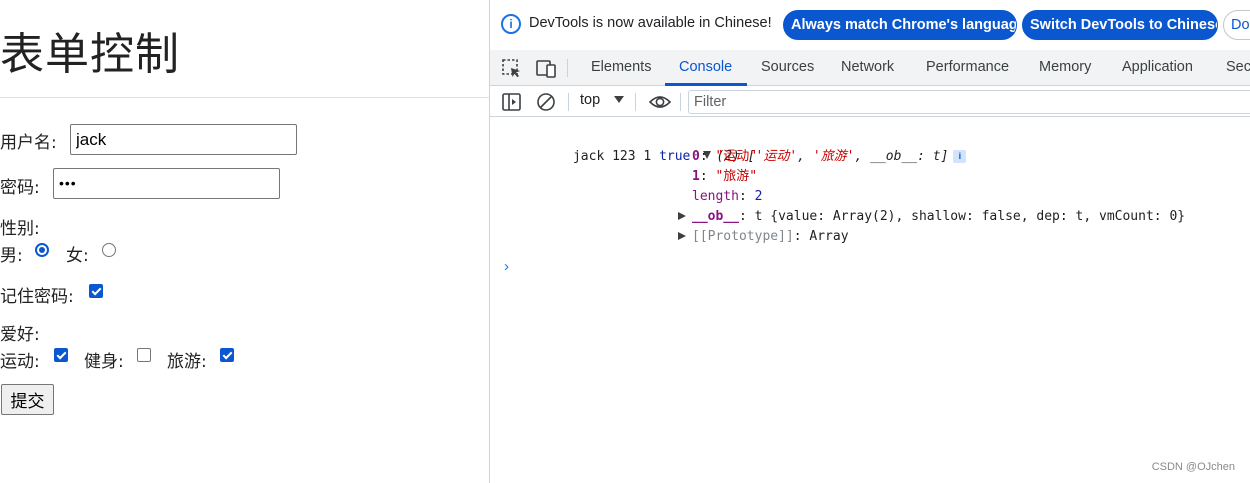 The width and height of the screenshot is (1250, 483). What do you see at coordinates (244, 97) in the screenshot?
I see `title-divider` at bounding box center [244, 97].